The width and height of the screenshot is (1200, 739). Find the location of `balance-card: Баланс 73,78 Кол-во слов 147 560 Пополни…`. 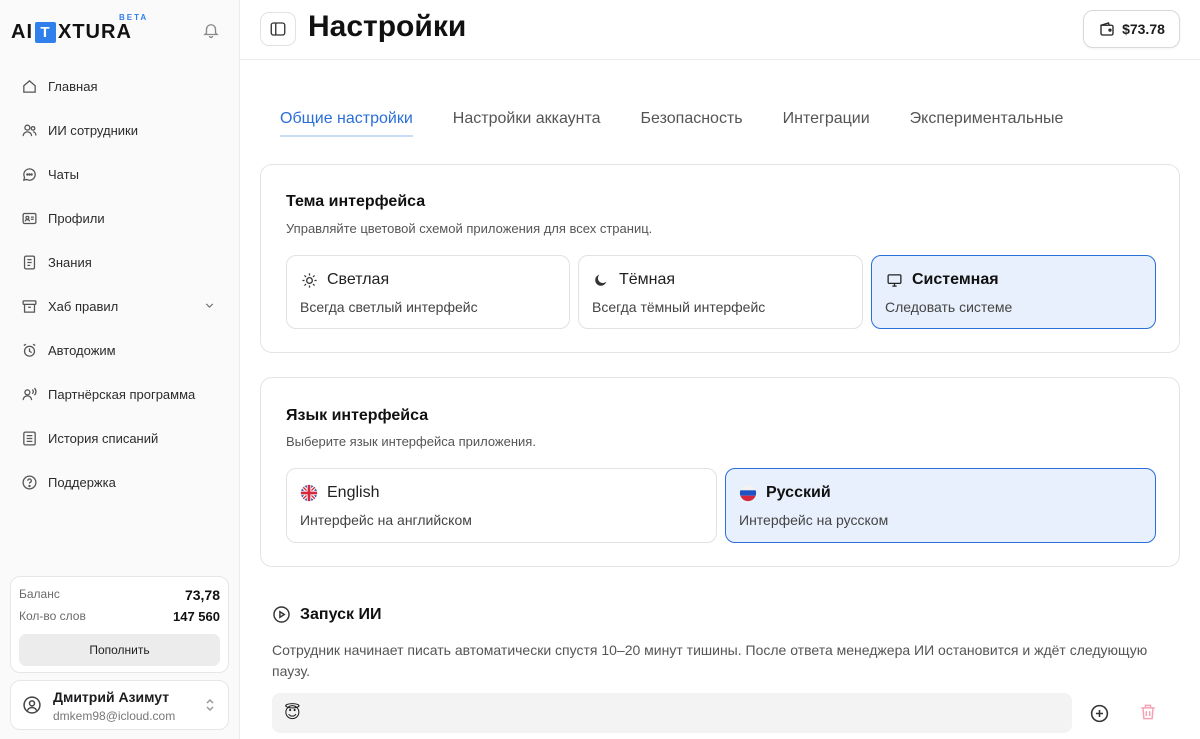

balance-card: Баланс 73,78 Кол-во слов 147 560 Пополни… is located at coordinates (119, 624).